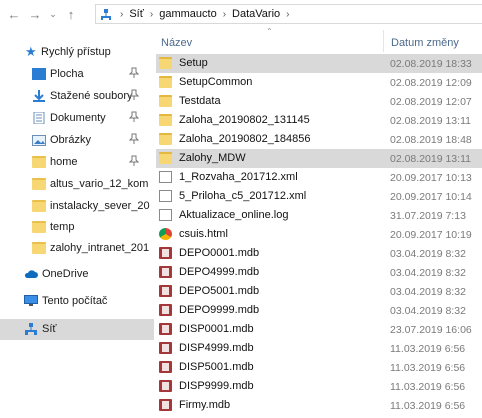 The width and height of the screenshot is (482, 418). What do you see at coordinates (39, 96) in the screenshot?
I see `download-icon` at bounding box center [39, 96].